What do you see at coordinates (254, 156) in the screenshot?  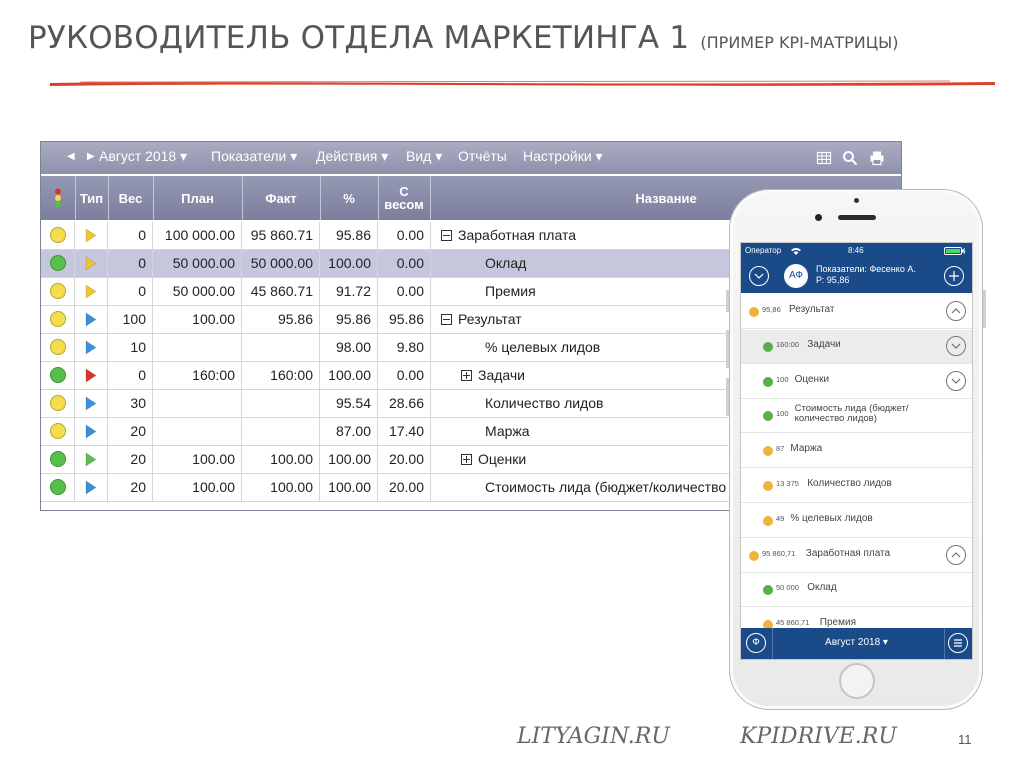 I see `menu-indicators: Показатели ▾` at bounding box center [254, 156].